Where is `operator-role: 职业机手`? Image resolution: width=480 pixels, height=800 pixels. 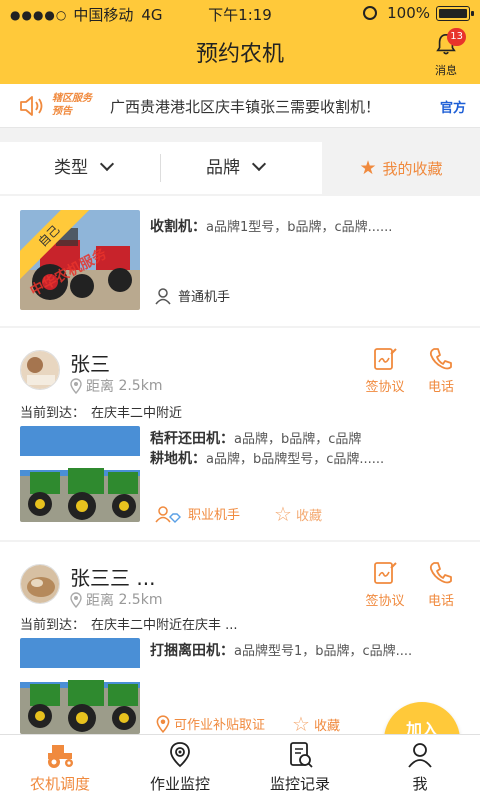
operator-role: 职业机手 is located at coordinates (197, 513).